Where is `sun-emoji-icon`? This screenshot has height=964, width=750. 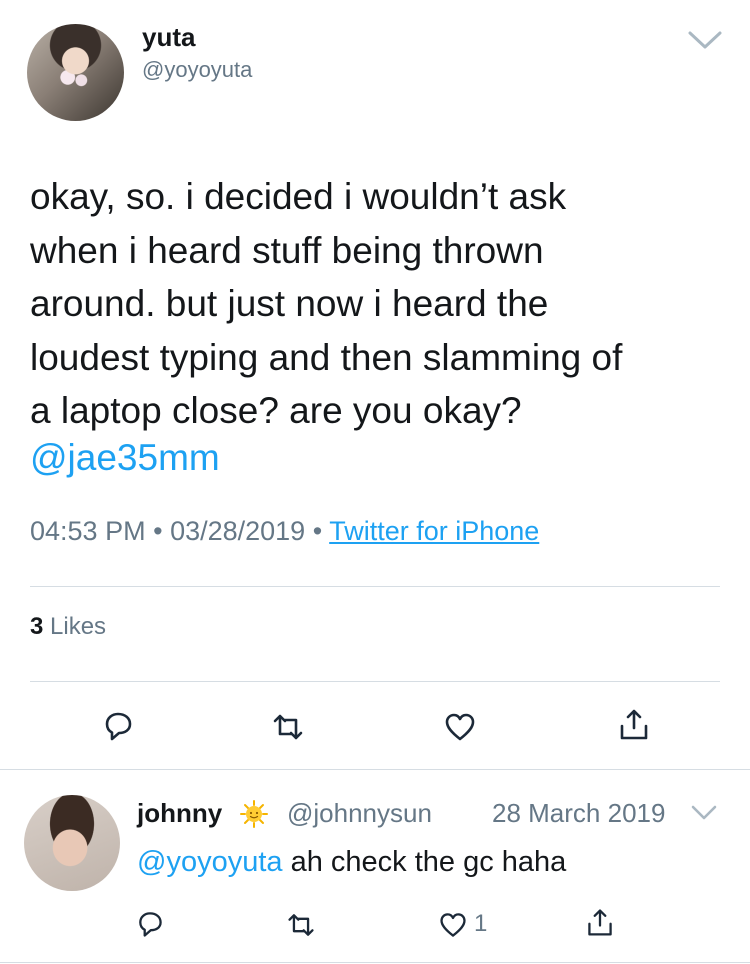 sun-emoji-icon is located at coordinates (254, 814).